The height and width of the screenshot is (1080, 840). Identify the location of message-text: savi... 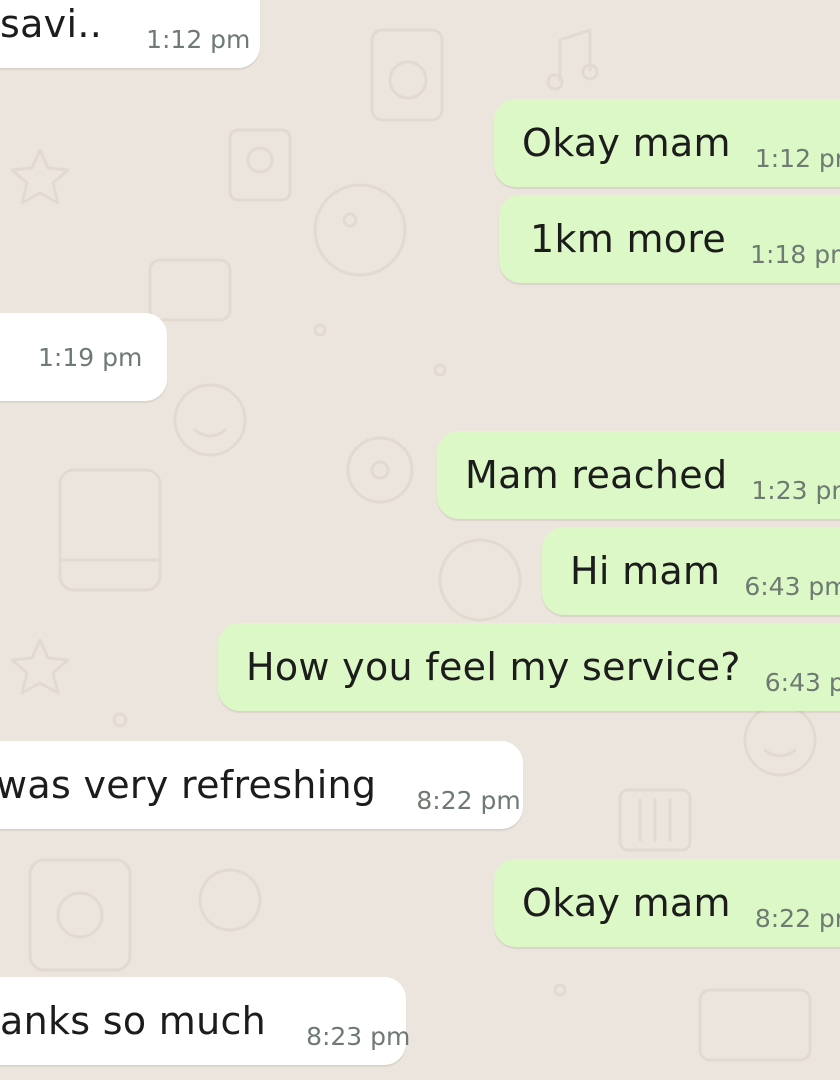
(51, 24).